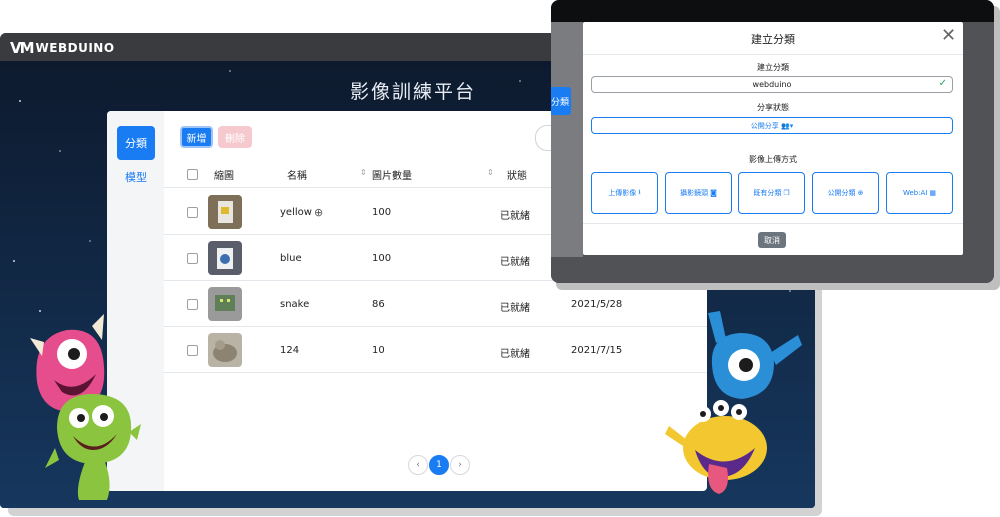  I want to click on category-name-field: webduino ✓, so click(772, 84).